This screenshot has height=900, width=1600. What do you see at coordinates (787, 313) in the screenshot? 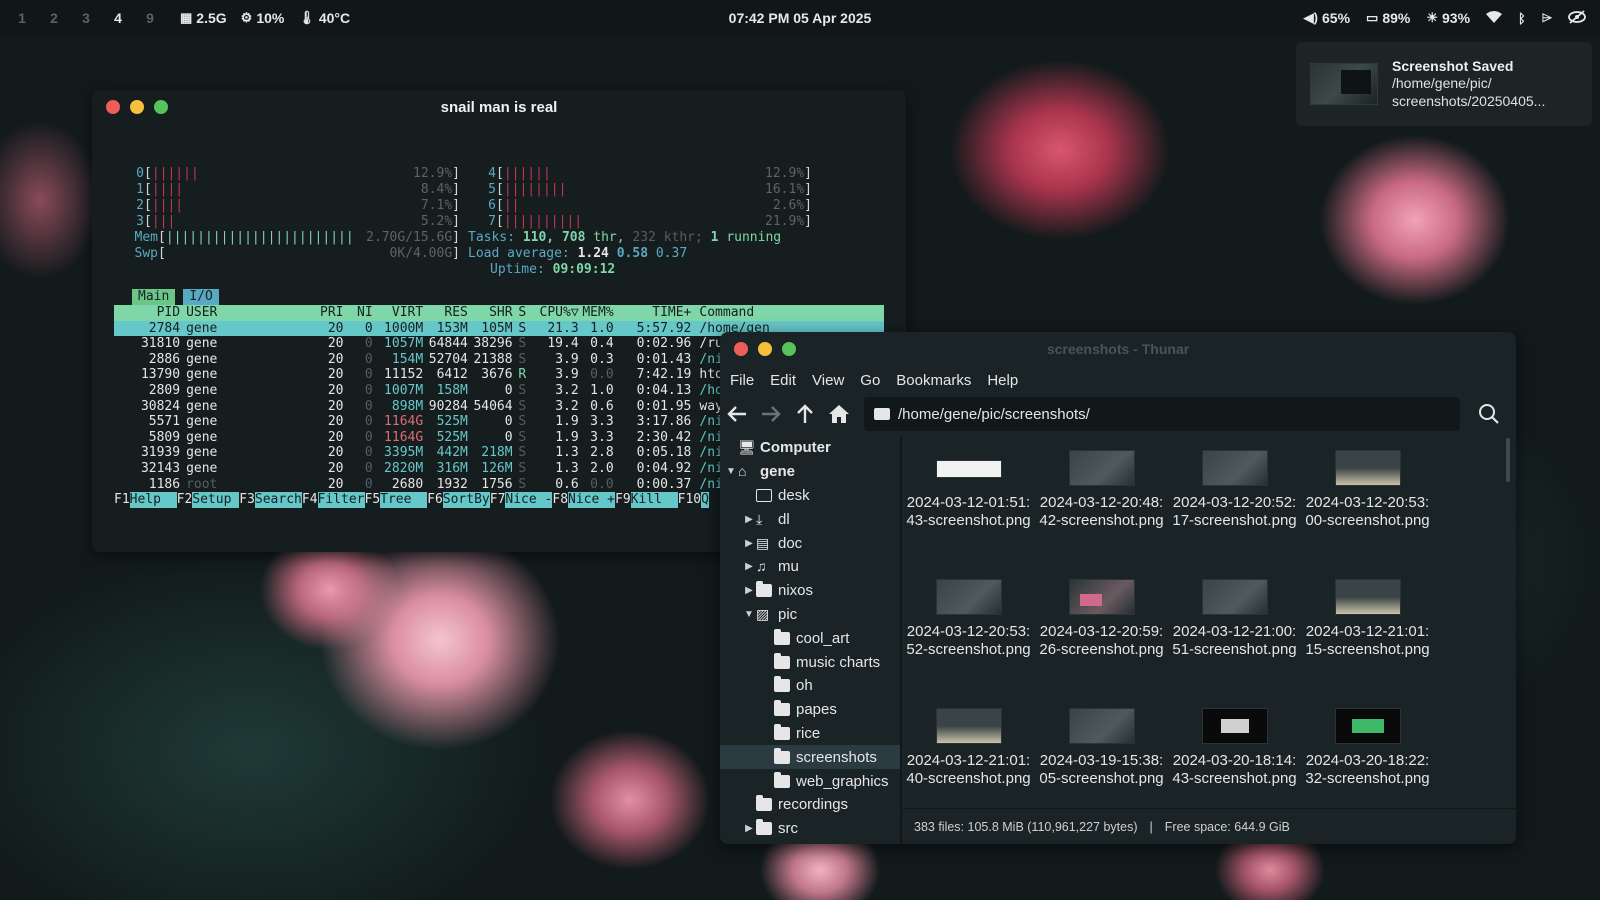
I see `column-header: Command` at bounding box center [787, 313].